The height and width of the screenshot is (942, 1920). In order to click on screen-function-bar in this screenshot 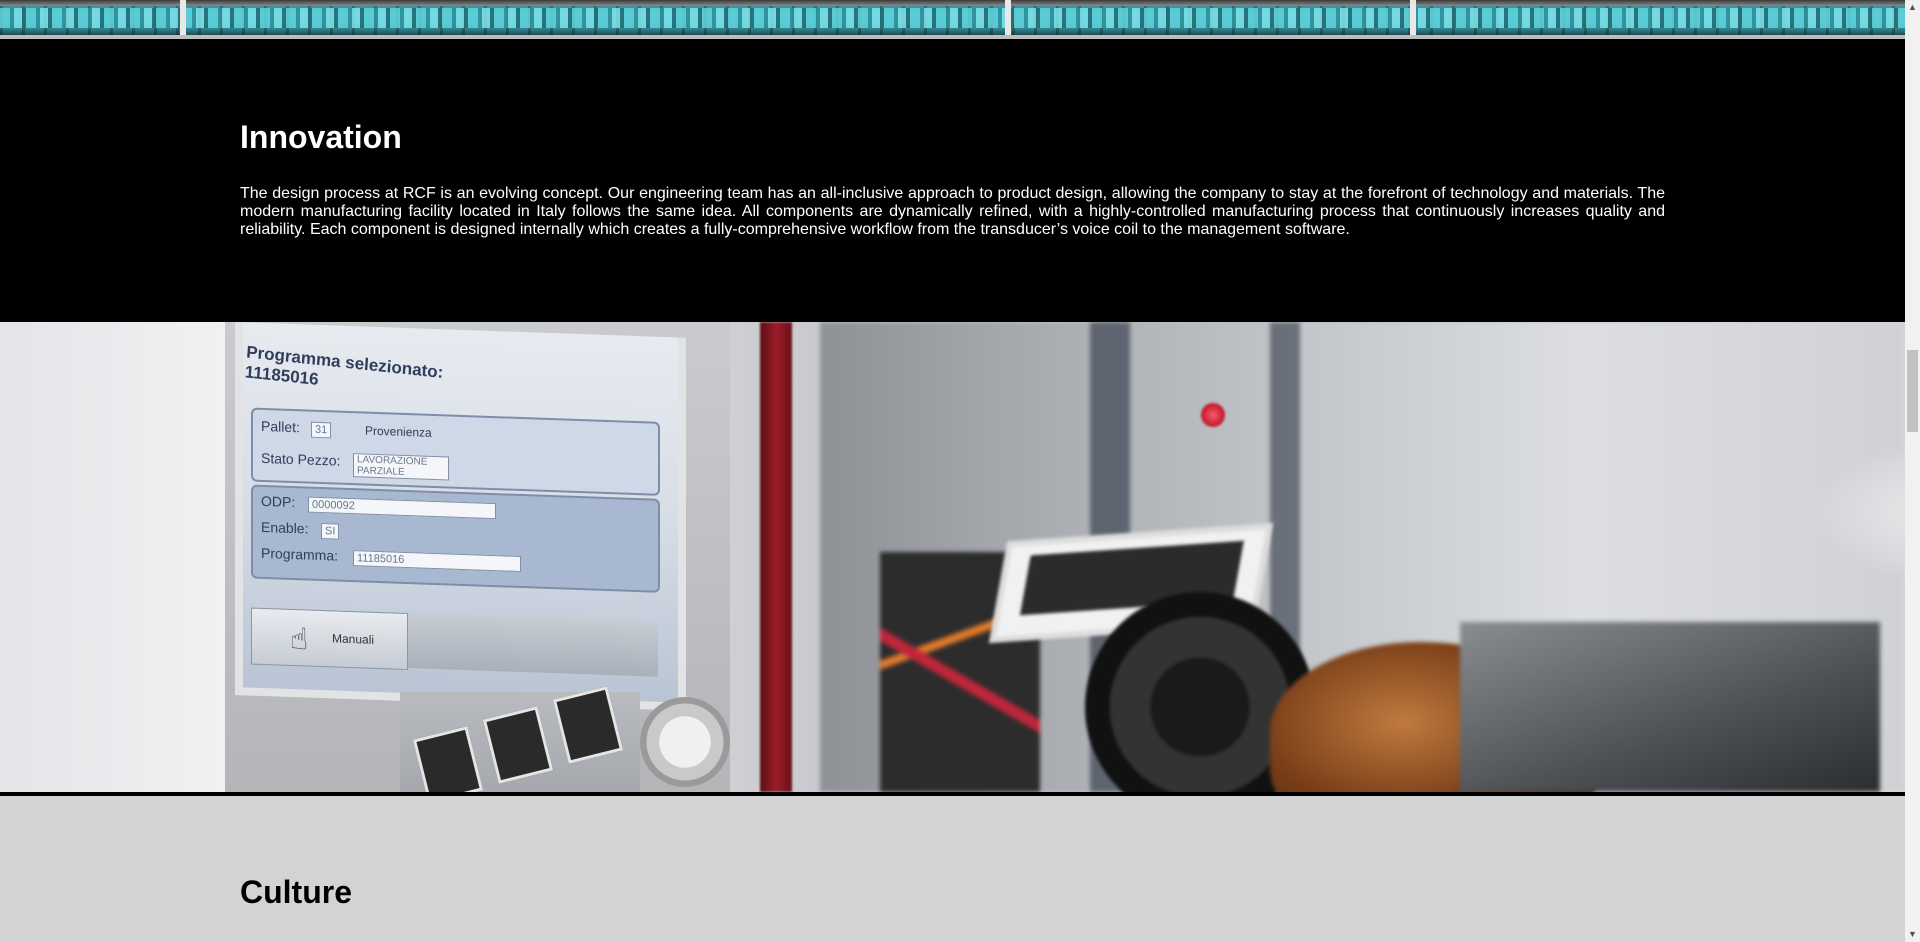, I will do `click(533, 645)`.